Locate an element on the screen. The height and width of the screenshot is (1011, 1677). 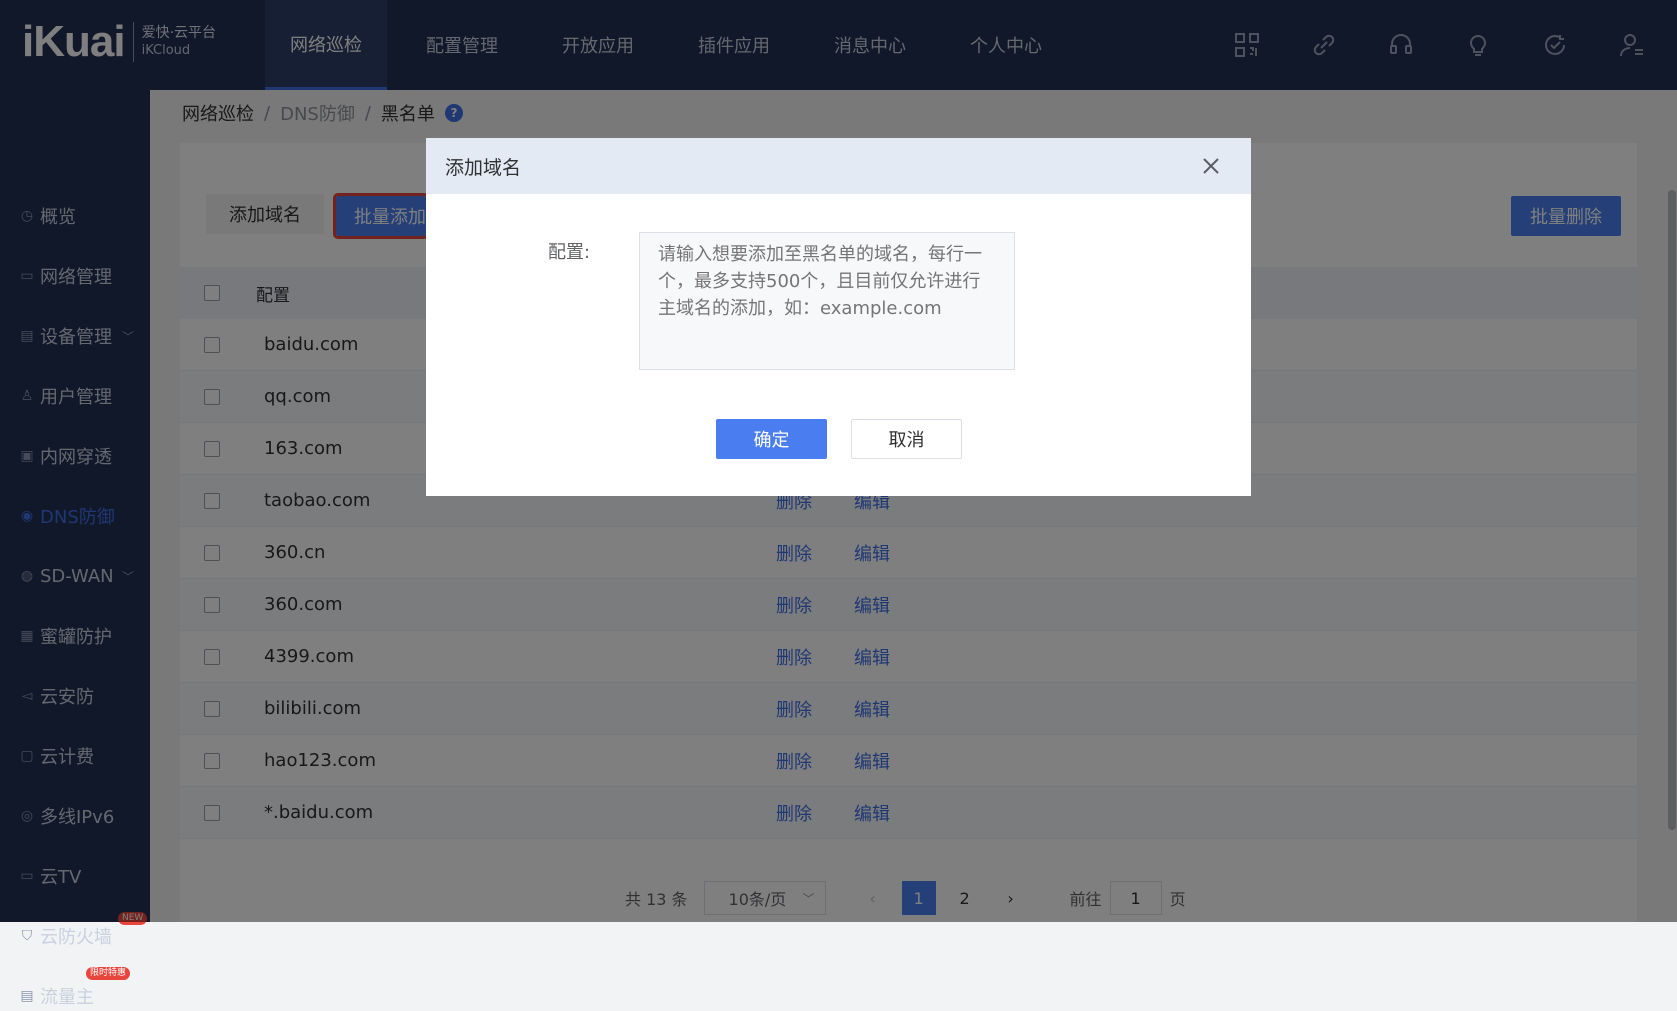
sidebar-item-label: 流量主 is located at coordinates (67, 997).